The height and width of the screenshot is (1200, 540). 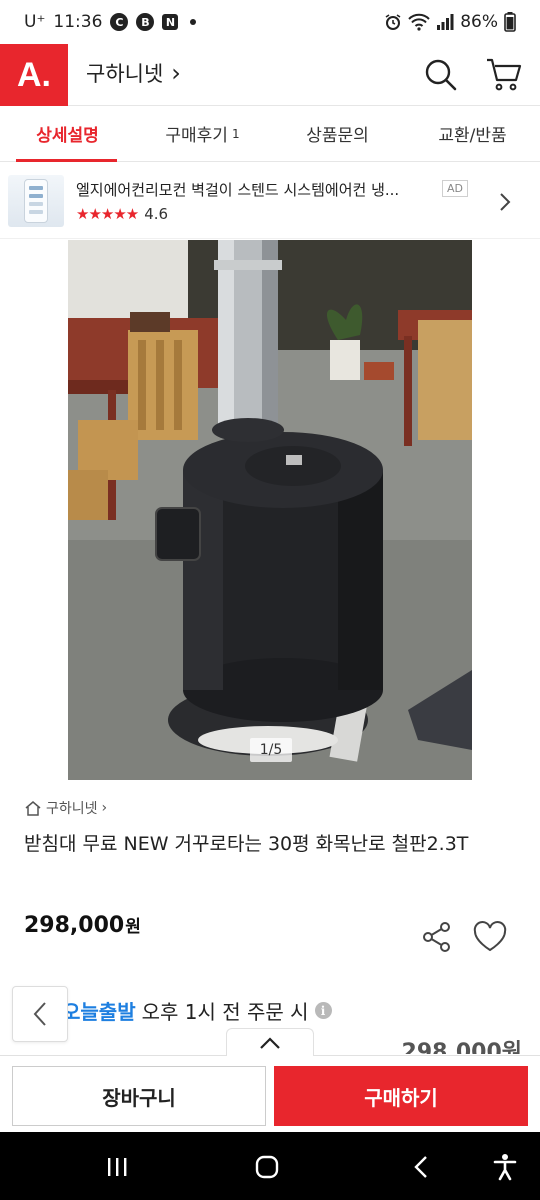 What do you see at coordinates (246, 844) in the screenshot?
I see `product-title: 받침대 무료 NEW 거꾸로타는 30평 화목난로 철판2.3T` at bounding box center [246, 844].